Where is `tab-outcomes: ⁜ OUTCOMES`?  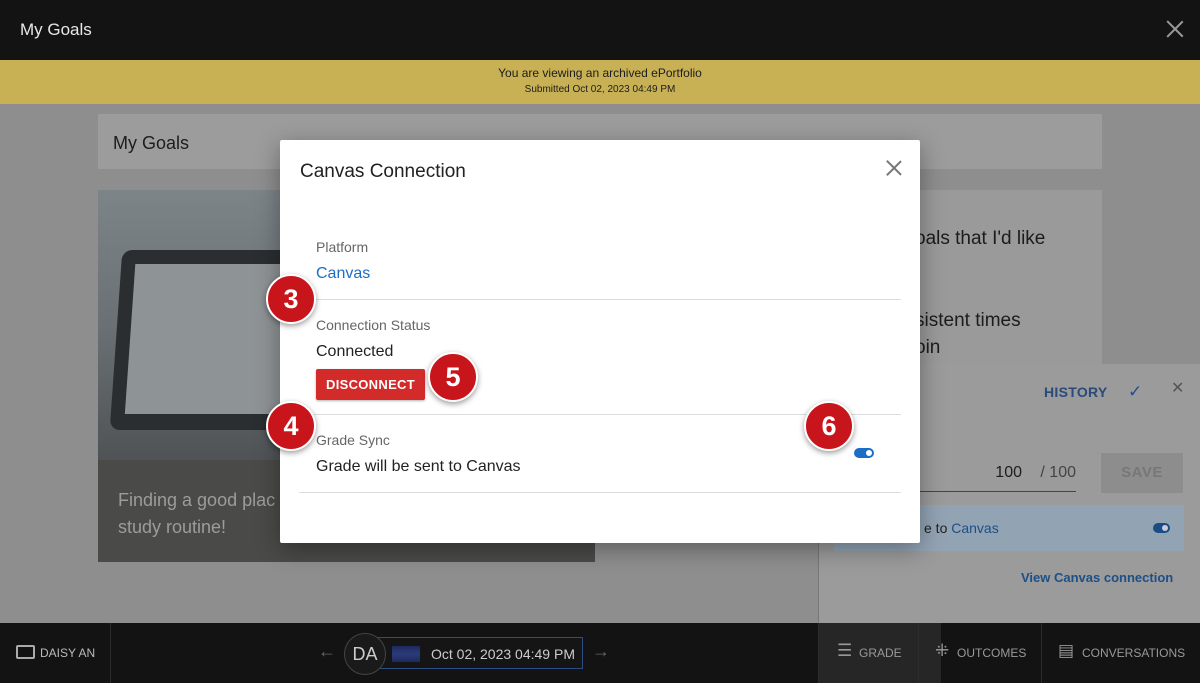
tab-outcomes: ⁜ OUTCOMES is located at coordinates (979, 653).